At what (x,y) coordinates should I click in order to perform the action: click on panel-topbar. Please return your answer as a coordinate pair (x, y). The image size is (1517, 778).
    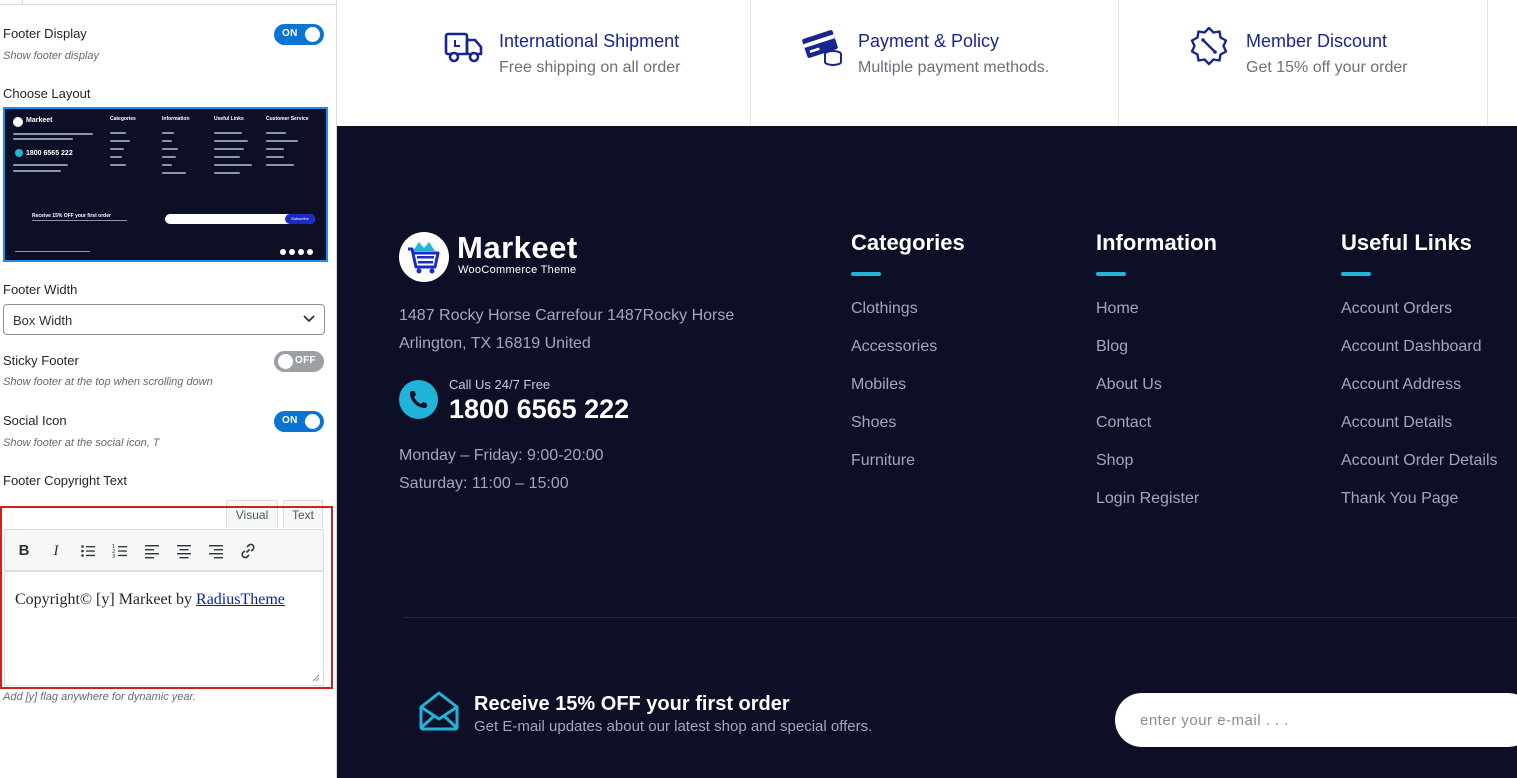
    Looking at the image, I should click on (168, 2).